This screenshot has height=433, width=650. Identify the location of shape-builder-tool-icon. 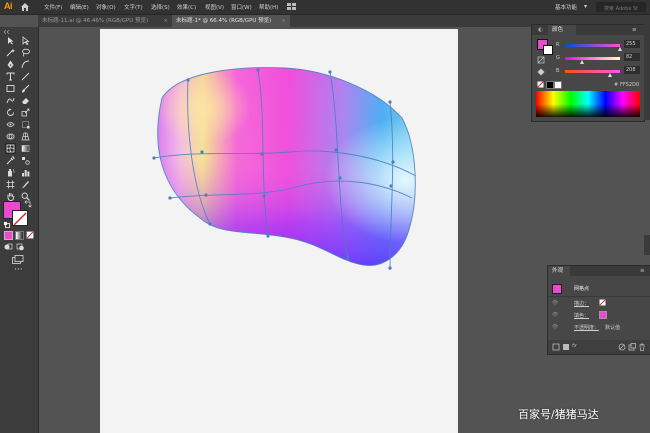
(10, 136).